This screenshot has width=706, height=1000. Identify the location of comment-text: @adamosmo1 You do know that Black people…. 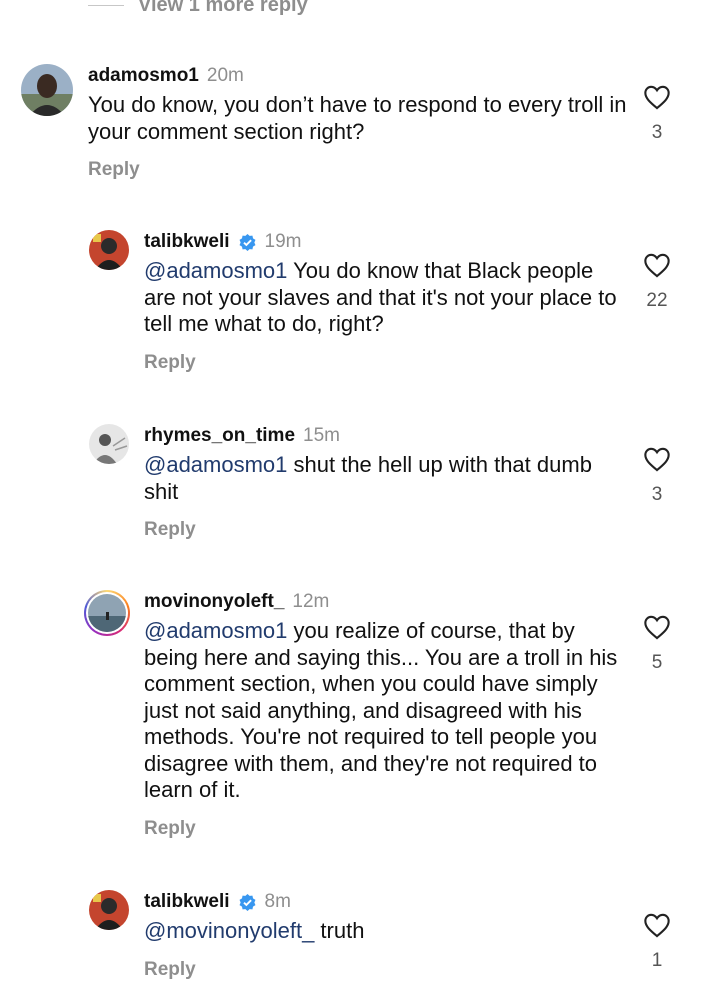
(384, 298).